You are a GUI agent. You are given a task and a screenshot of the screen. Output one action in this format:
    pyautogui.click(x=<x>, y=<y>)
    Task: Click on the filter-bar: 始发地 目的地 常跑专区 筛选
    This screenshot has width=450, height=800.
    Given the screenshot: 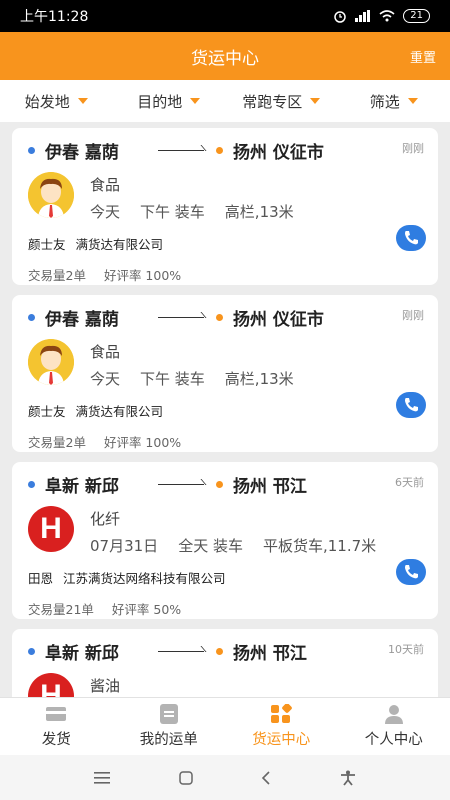 What is the action you would take?
    pyautogui.click(x=225, y=101)
    